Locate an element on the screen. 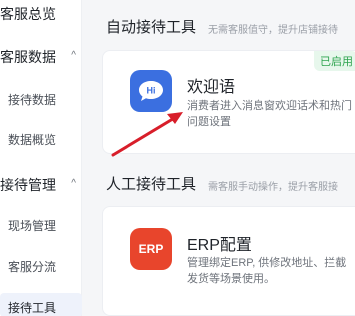 This screenshot has height=316, width=355. sidebar-item-customer-service-data: 客服数据 ^ is located at coordinates (41, 57).